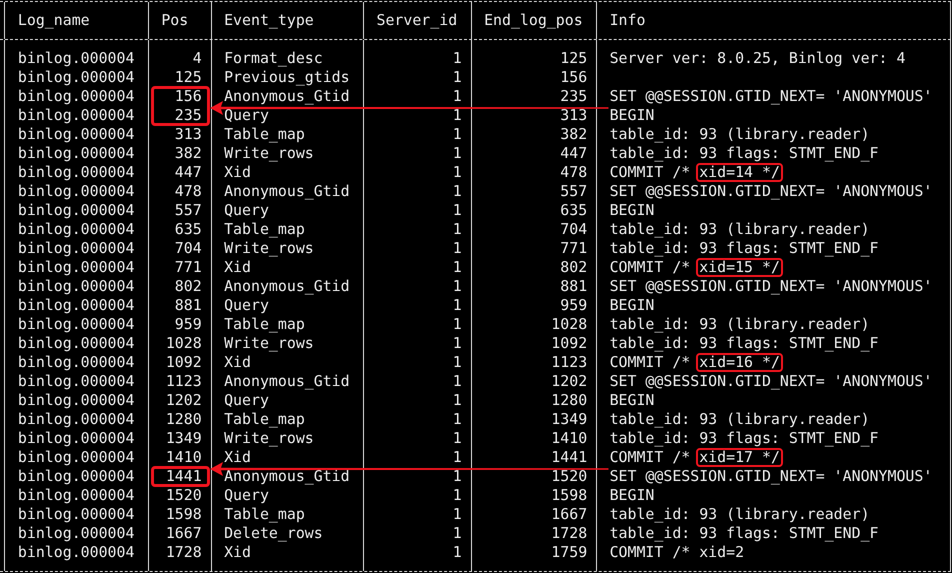 This screenshot has height=573, width=952. What do you see at coordinates (54, 20) in the screenshot?
I see `column-header: Log_name` at bounding box center [54, 20].